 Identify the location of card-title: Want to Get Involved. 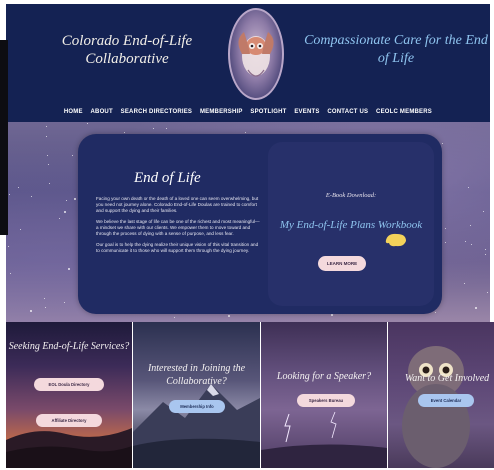
(447, 378).